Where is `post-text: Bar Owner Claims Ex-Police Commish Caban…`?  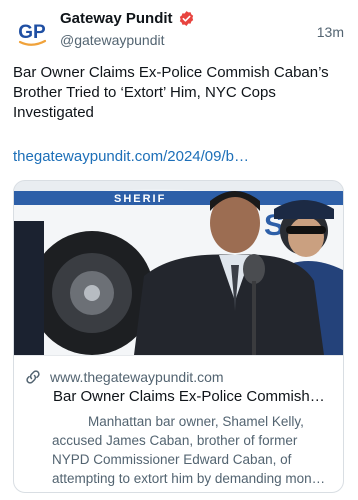
post-text: Bar Owner Claims Ex-Police Commish Caban… is located at coordinates (171, 92).